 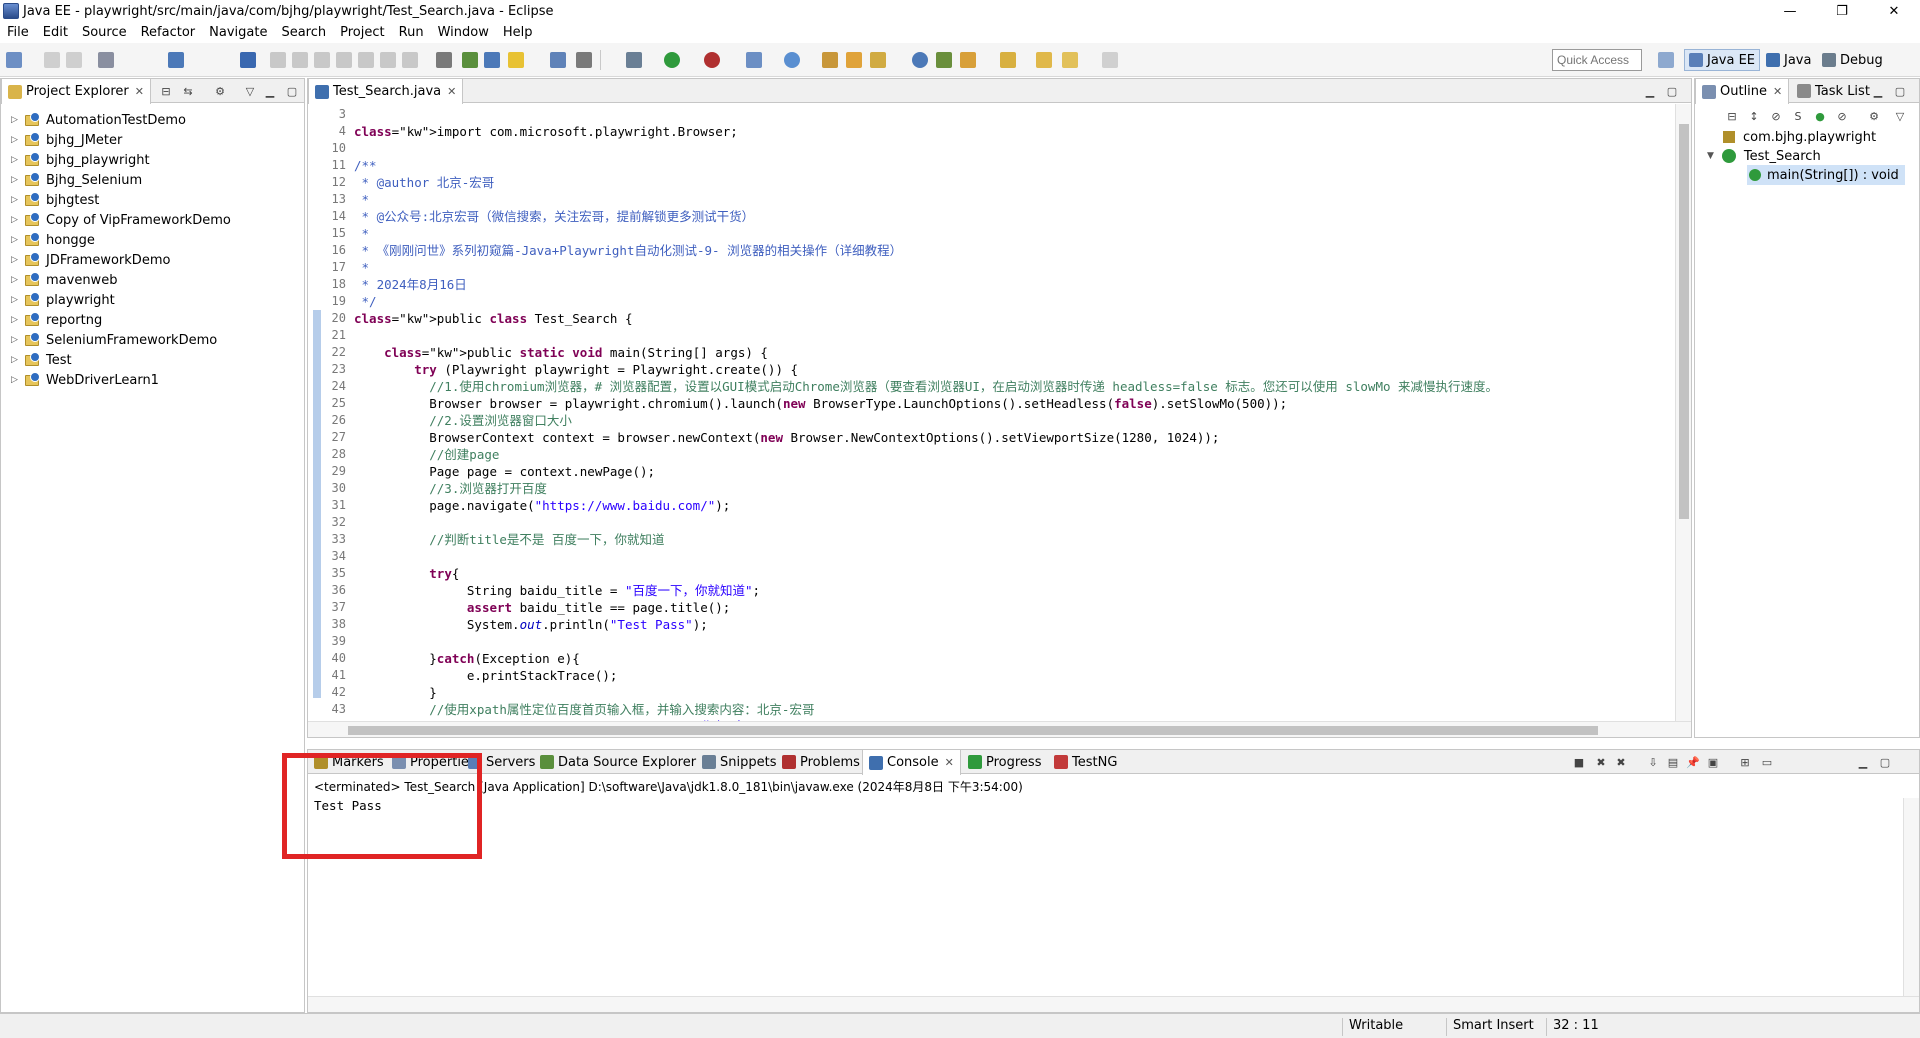 What do you see at coordinates (634, 60) in the screenshot?
I see `debug-icon` at bounding box center [634, 60].